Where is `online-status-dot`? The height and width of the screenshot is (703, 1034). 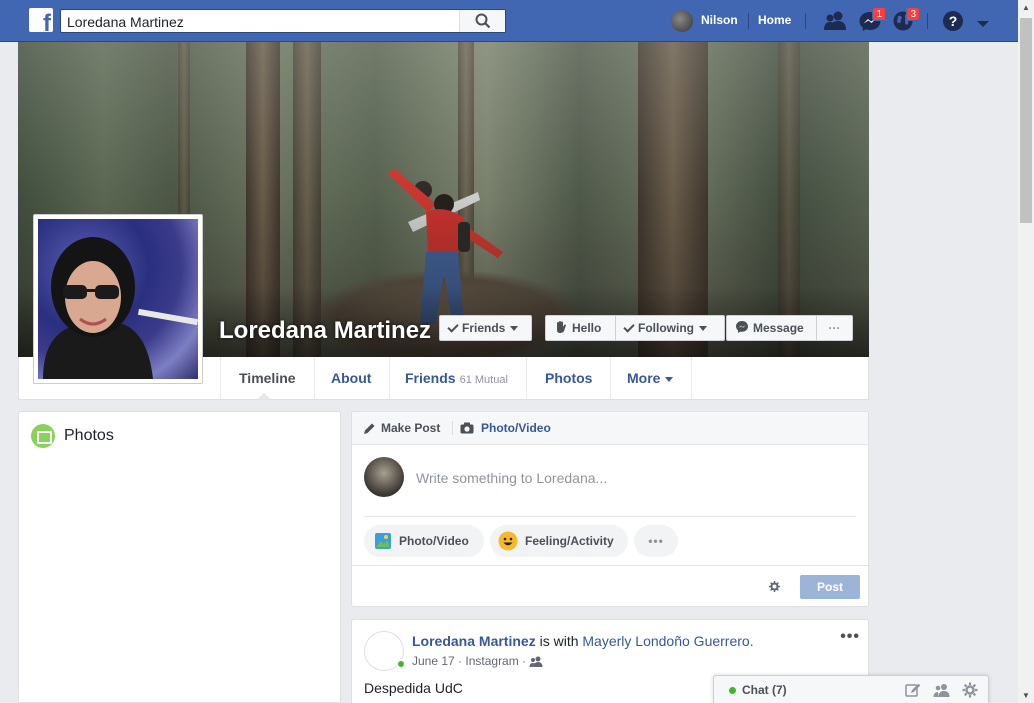 online-status-dot is located at coordinates (401, 664).